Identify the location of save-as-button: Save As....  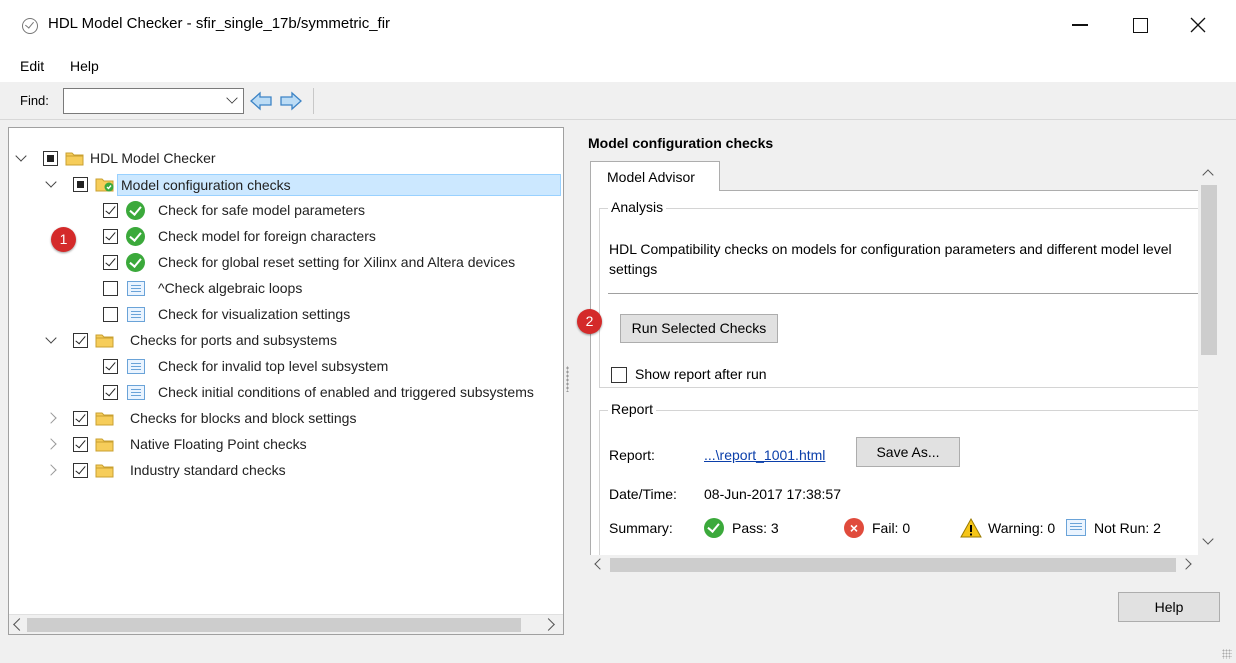
(908, 452).